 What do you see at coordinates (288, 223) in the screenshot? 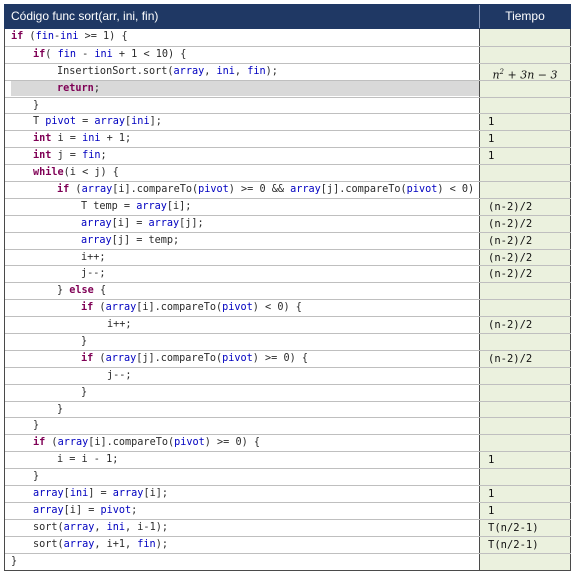
I see `table-row: array[i] = array[j]; (n-2)/2` at bounding box center [288, 223].